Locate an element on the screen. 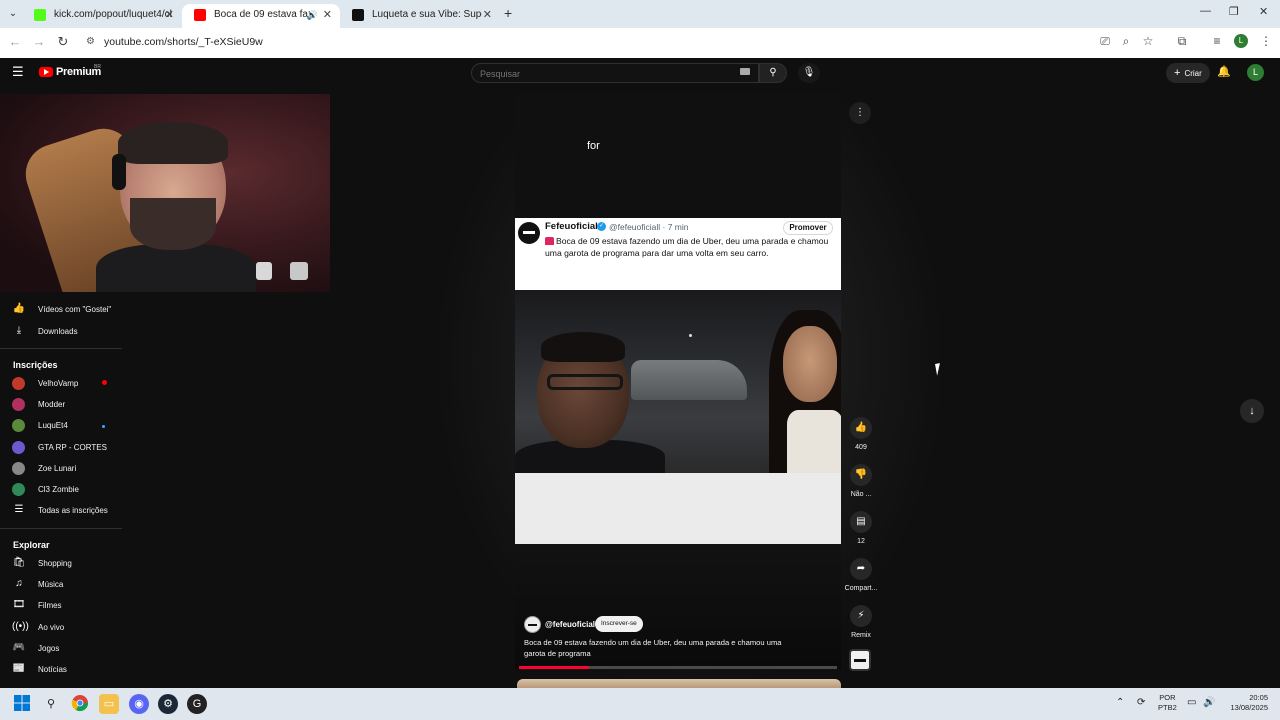 The height and width of the screenshot is (720, 1280). app-g-icon: G is located at coordinates (197, 704).